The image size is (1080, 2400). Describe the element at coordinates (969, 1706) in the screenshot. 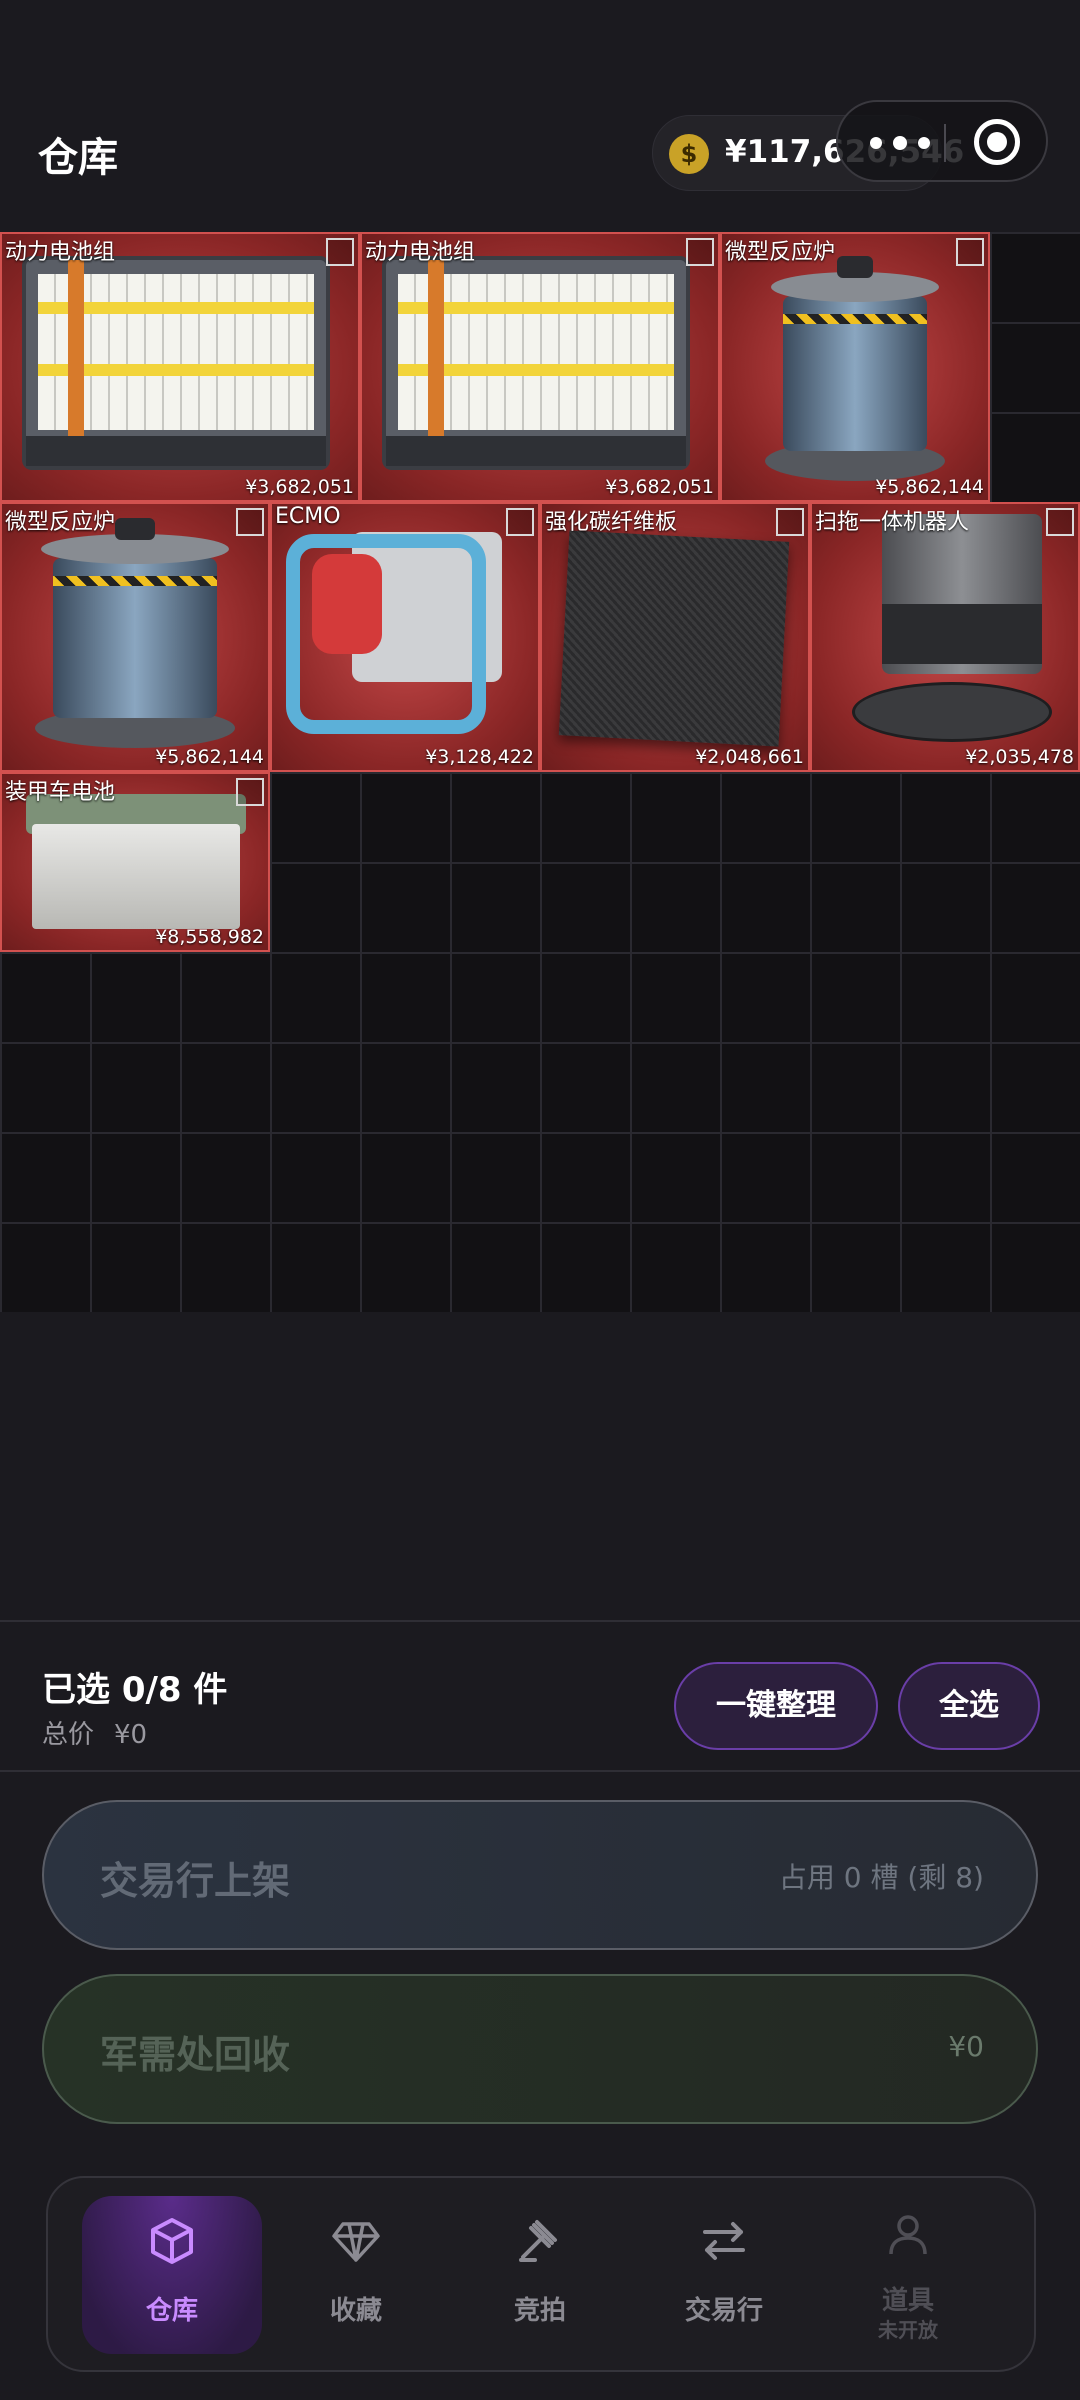

I see `select-all-button: 全选` at that location.